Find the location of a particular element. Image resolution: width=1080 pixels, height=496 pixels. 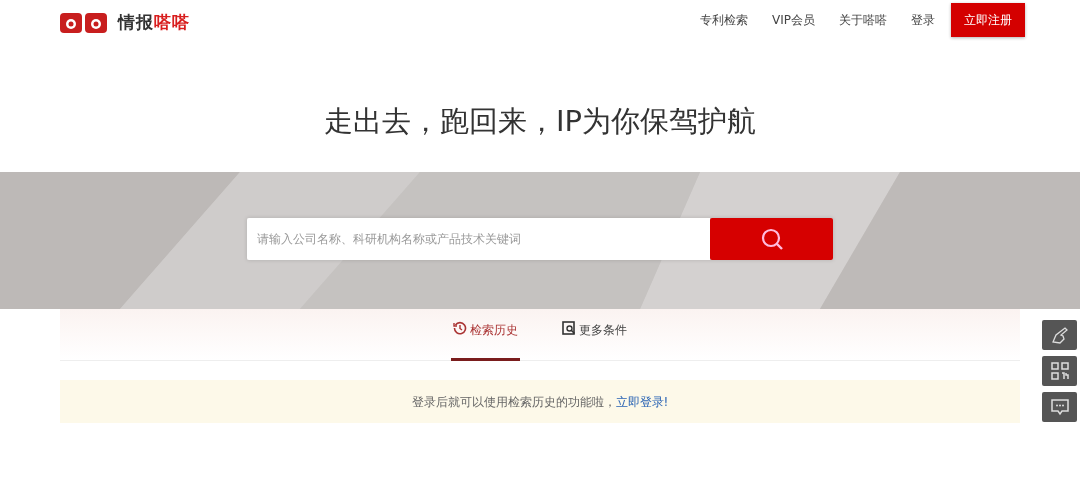

headline: 走出去，跑回来，IP为你保驾护航 is located at coordinates (539, 121).